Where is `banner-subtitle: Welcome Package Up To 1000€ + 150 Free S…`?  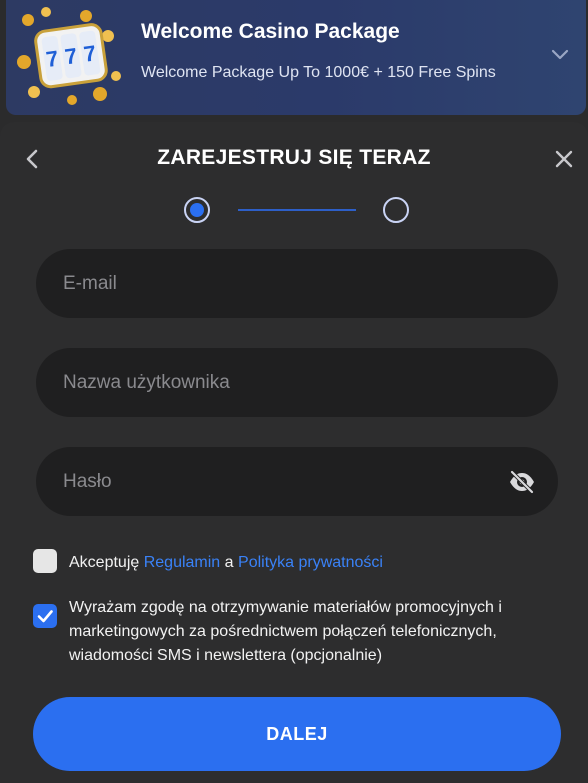 banner-subtitle: Welcome Package Up To 1000€ + 150 Free S… is located at coordinates (318, 72).